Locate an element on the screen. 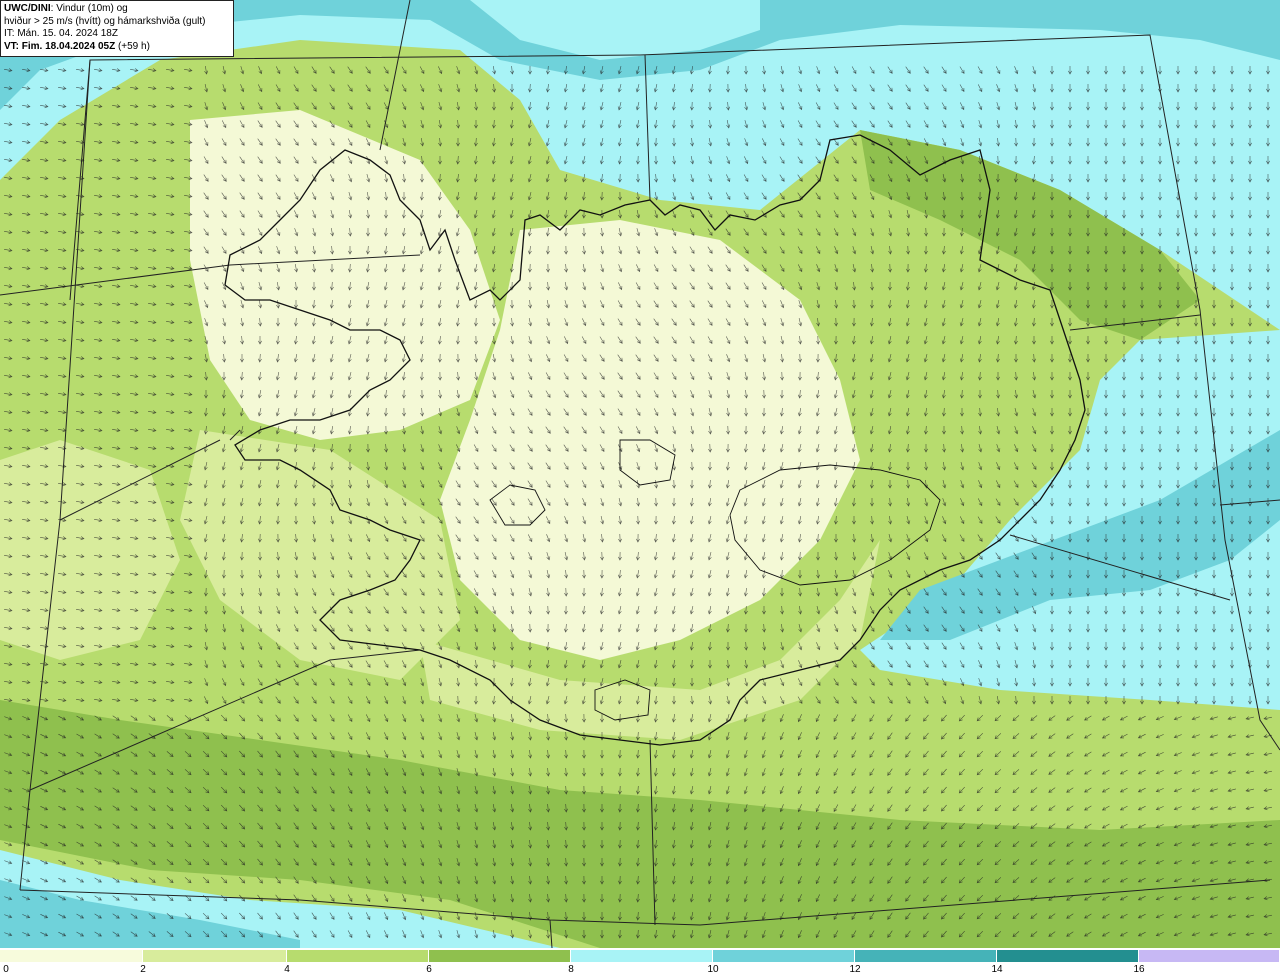 The image size is (1280, 978). legend-bar is located at coordinates (640, 956).